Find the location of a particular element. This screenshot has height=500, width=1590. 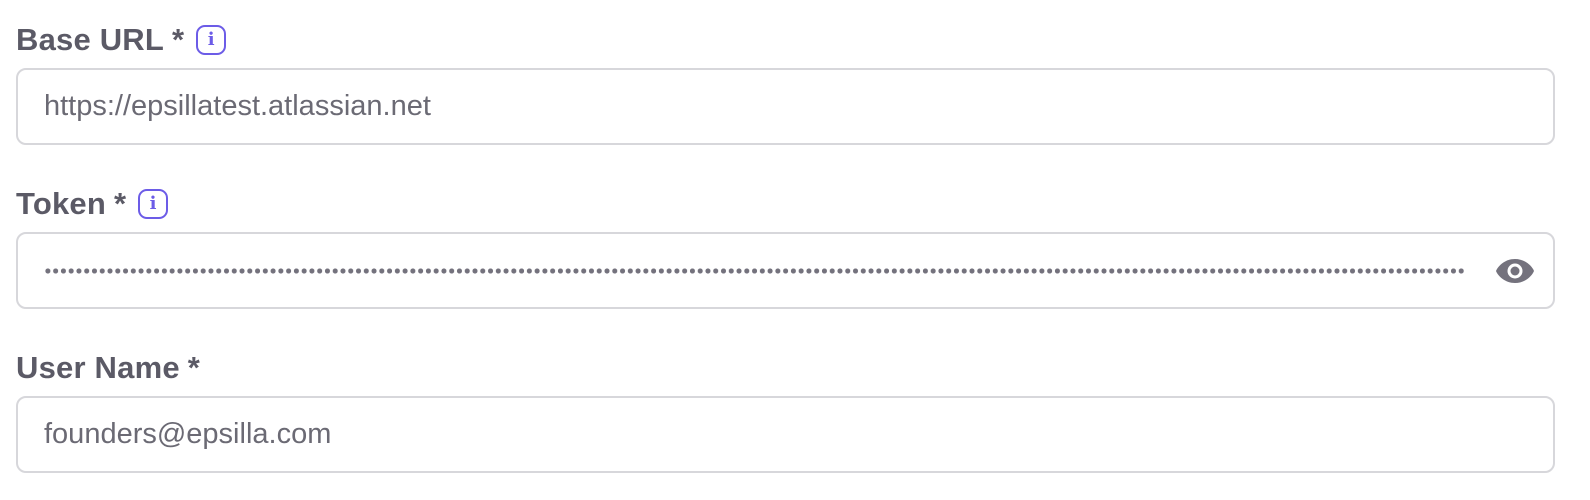

user-name-input-box is located at coordinates (785, 434).